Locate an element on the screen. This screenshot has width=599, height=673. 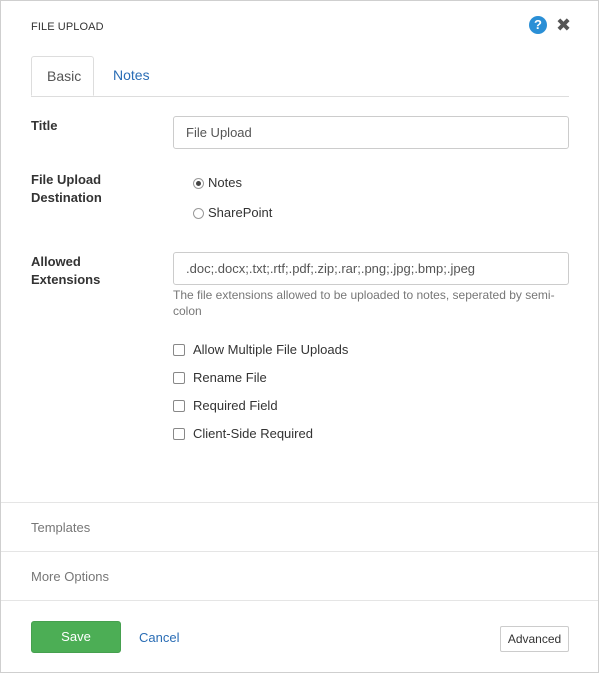
radio-notes: Notes is located at coordinates (217, 183).